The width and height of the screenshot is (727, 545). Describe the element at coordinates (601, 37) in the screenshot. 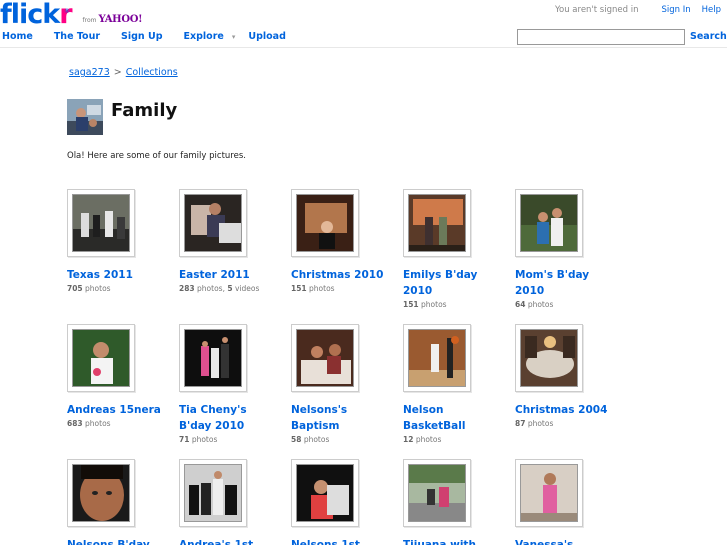

I see `search-input` at that location.